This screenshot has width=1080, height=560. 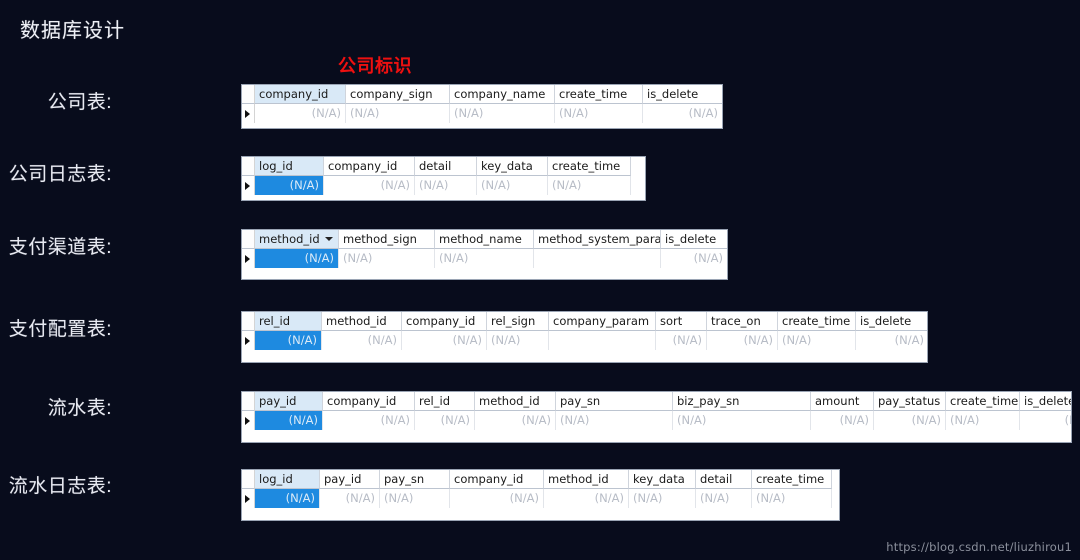 What do you see at coordinates (910, 401) in the screenshot?
I see `column-header: pay_status` at bounding box center [910, 401].